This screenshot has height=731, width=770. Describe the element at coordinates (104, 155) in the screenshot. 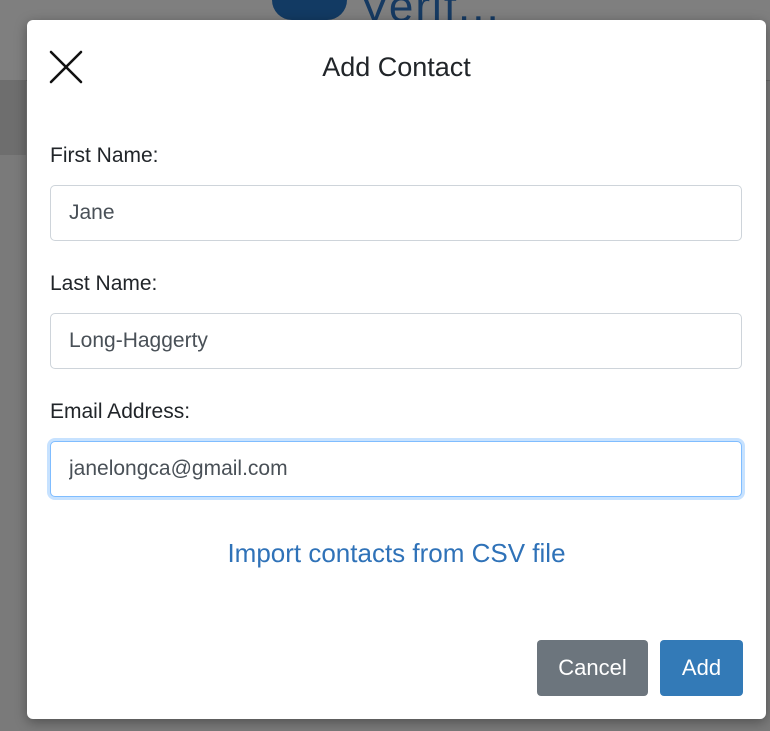

I see `first-name-label: First Name:` at that location.